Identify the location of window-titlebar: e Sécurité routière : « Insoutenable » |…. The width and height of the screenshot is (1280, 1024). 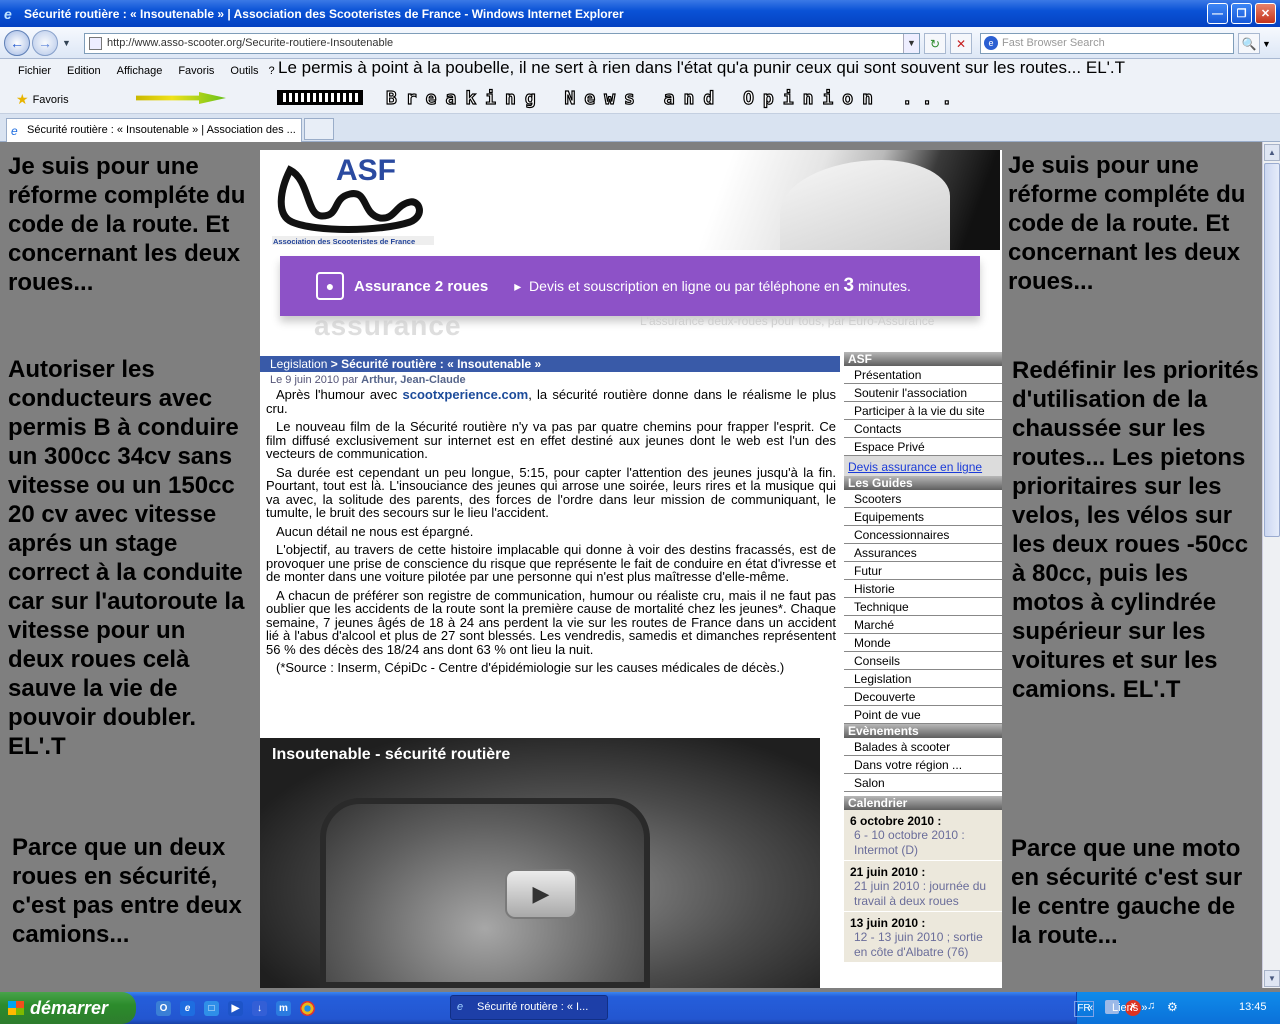
(640, 13).